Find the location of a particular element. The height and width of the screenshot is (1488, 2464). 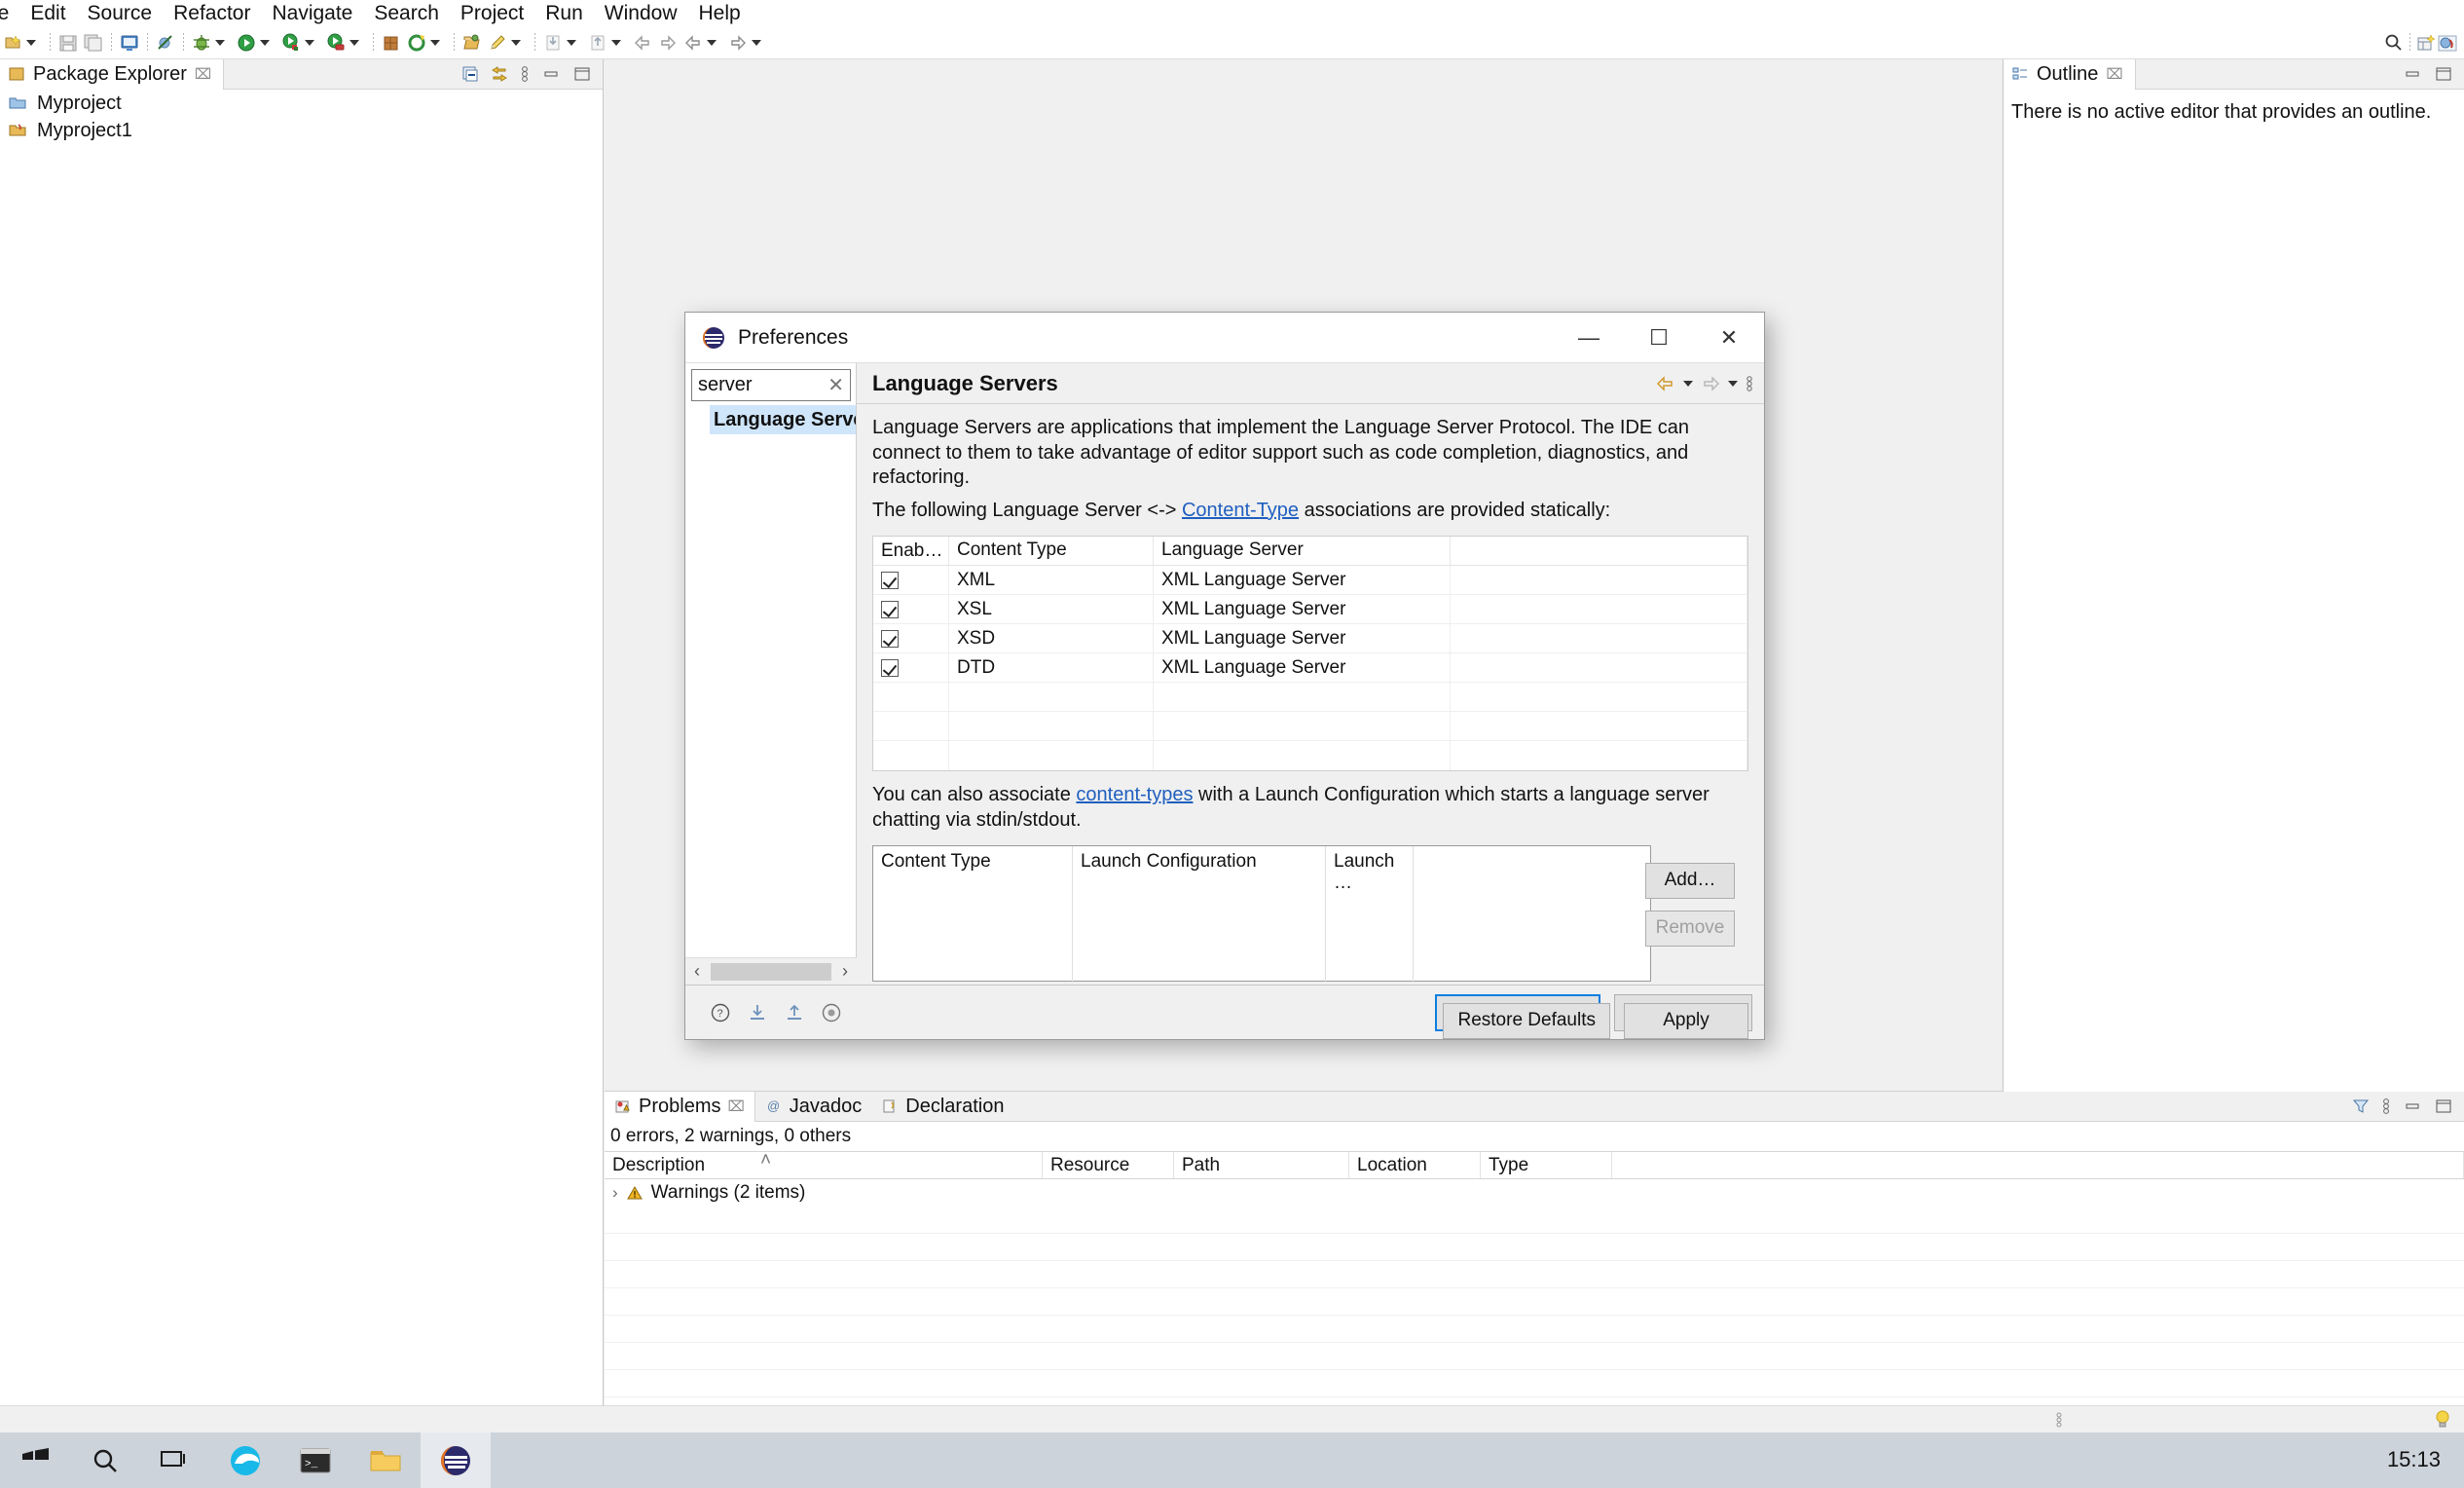

forward-menu-caret is located at coordinates (1733, 383).